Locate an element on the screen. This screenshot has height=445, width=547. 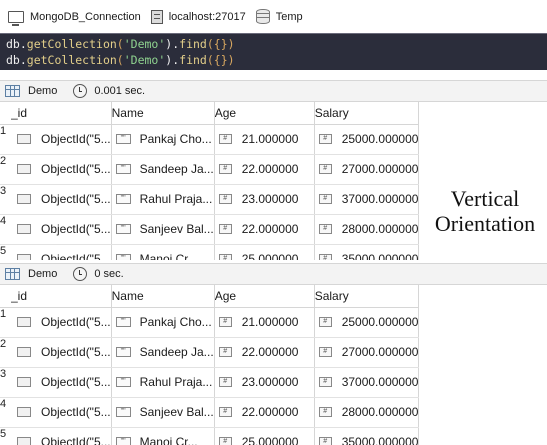
connection-host: localhost:27017 is located at coordinates (207, 16).